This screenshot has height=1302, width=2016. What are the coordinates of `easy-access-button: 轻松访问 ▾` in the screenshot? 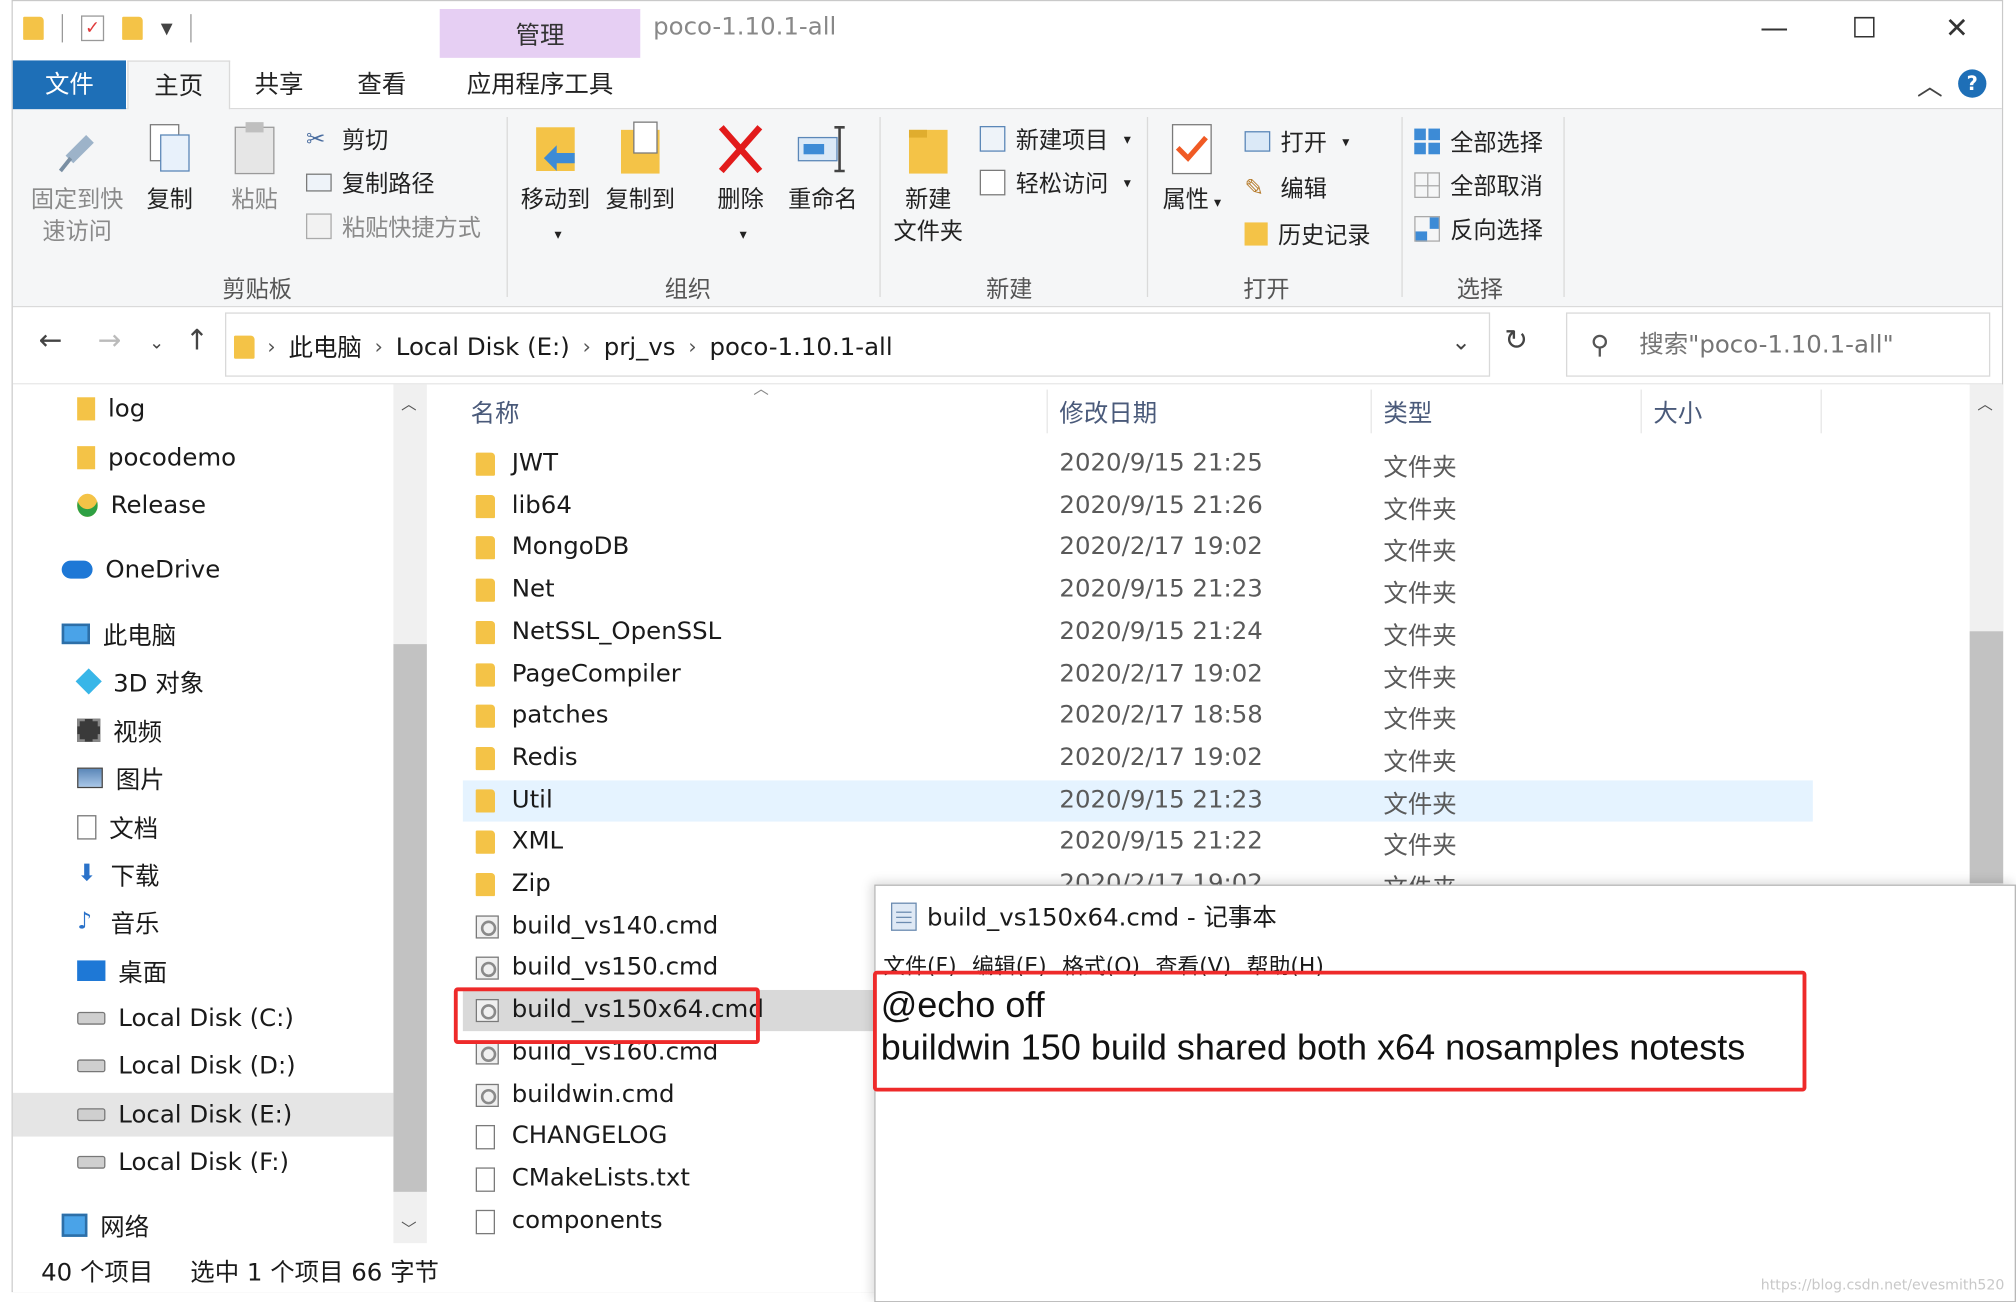 It's located at (1055, 182).